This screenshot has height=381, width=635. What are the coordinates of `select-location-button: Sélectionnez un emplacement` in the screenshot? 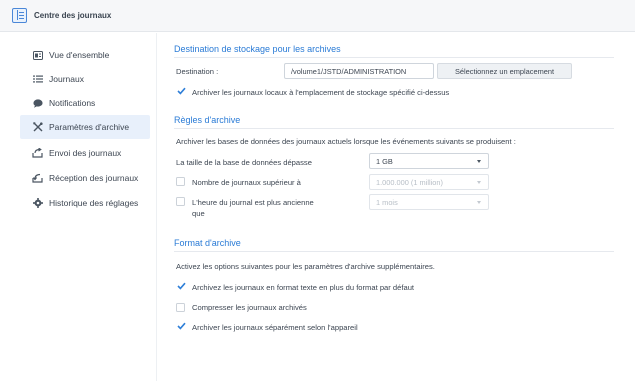 It's located at (504, 71).